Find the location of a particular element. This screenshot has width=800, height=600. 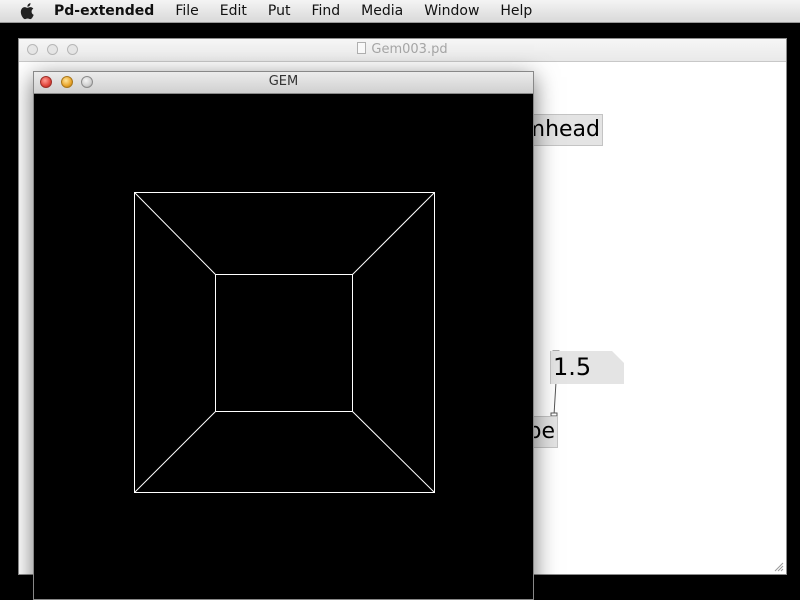

cube-edge-bottom-left is located at coordinates (175, 452).